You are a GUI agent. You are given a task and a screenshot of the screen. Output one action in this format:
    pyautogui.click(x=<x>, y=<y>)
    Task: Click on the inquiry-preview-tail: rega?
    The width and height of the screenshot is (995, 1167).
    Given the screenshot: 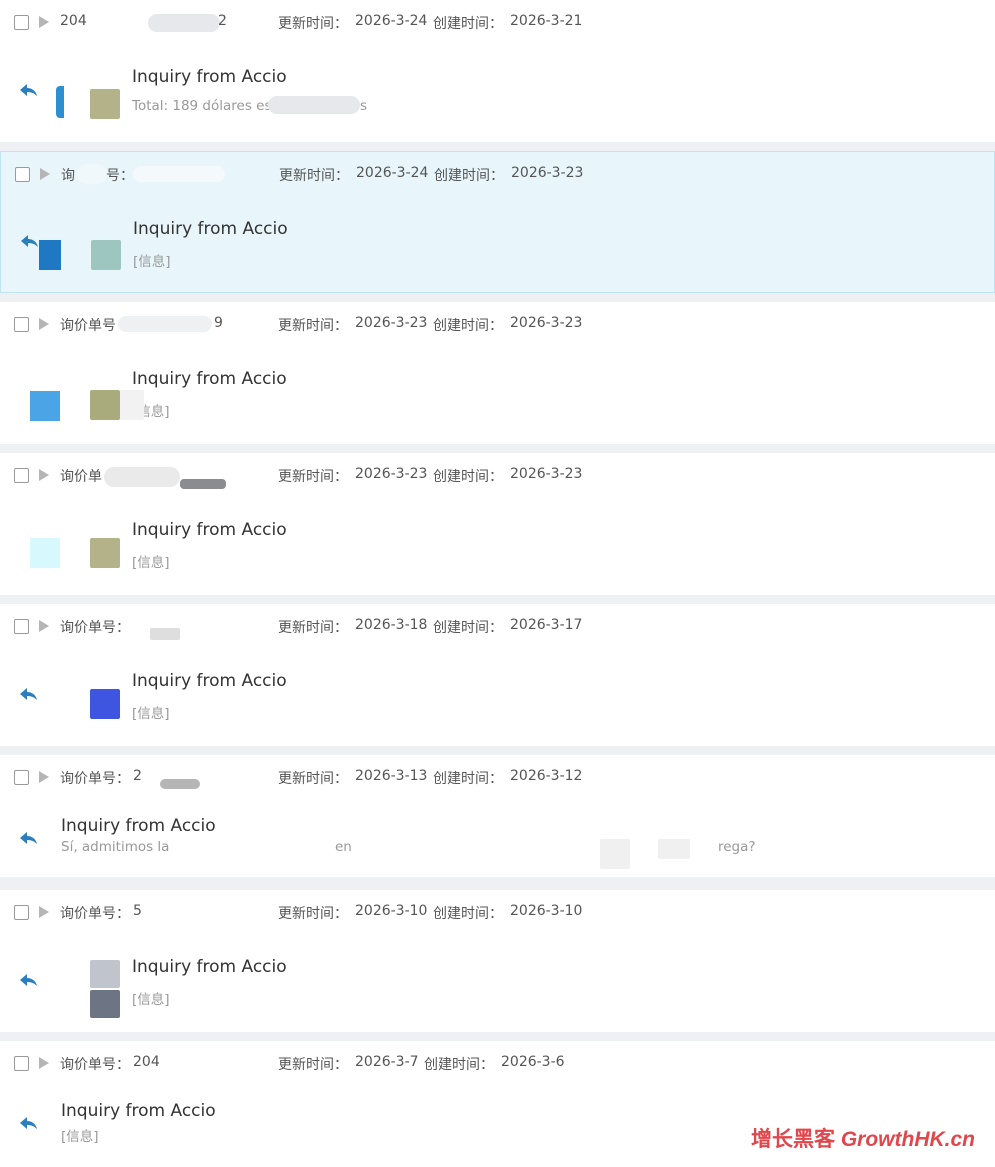 What is the action you would take?
    pyautogui.click(x=737, y=847)
    